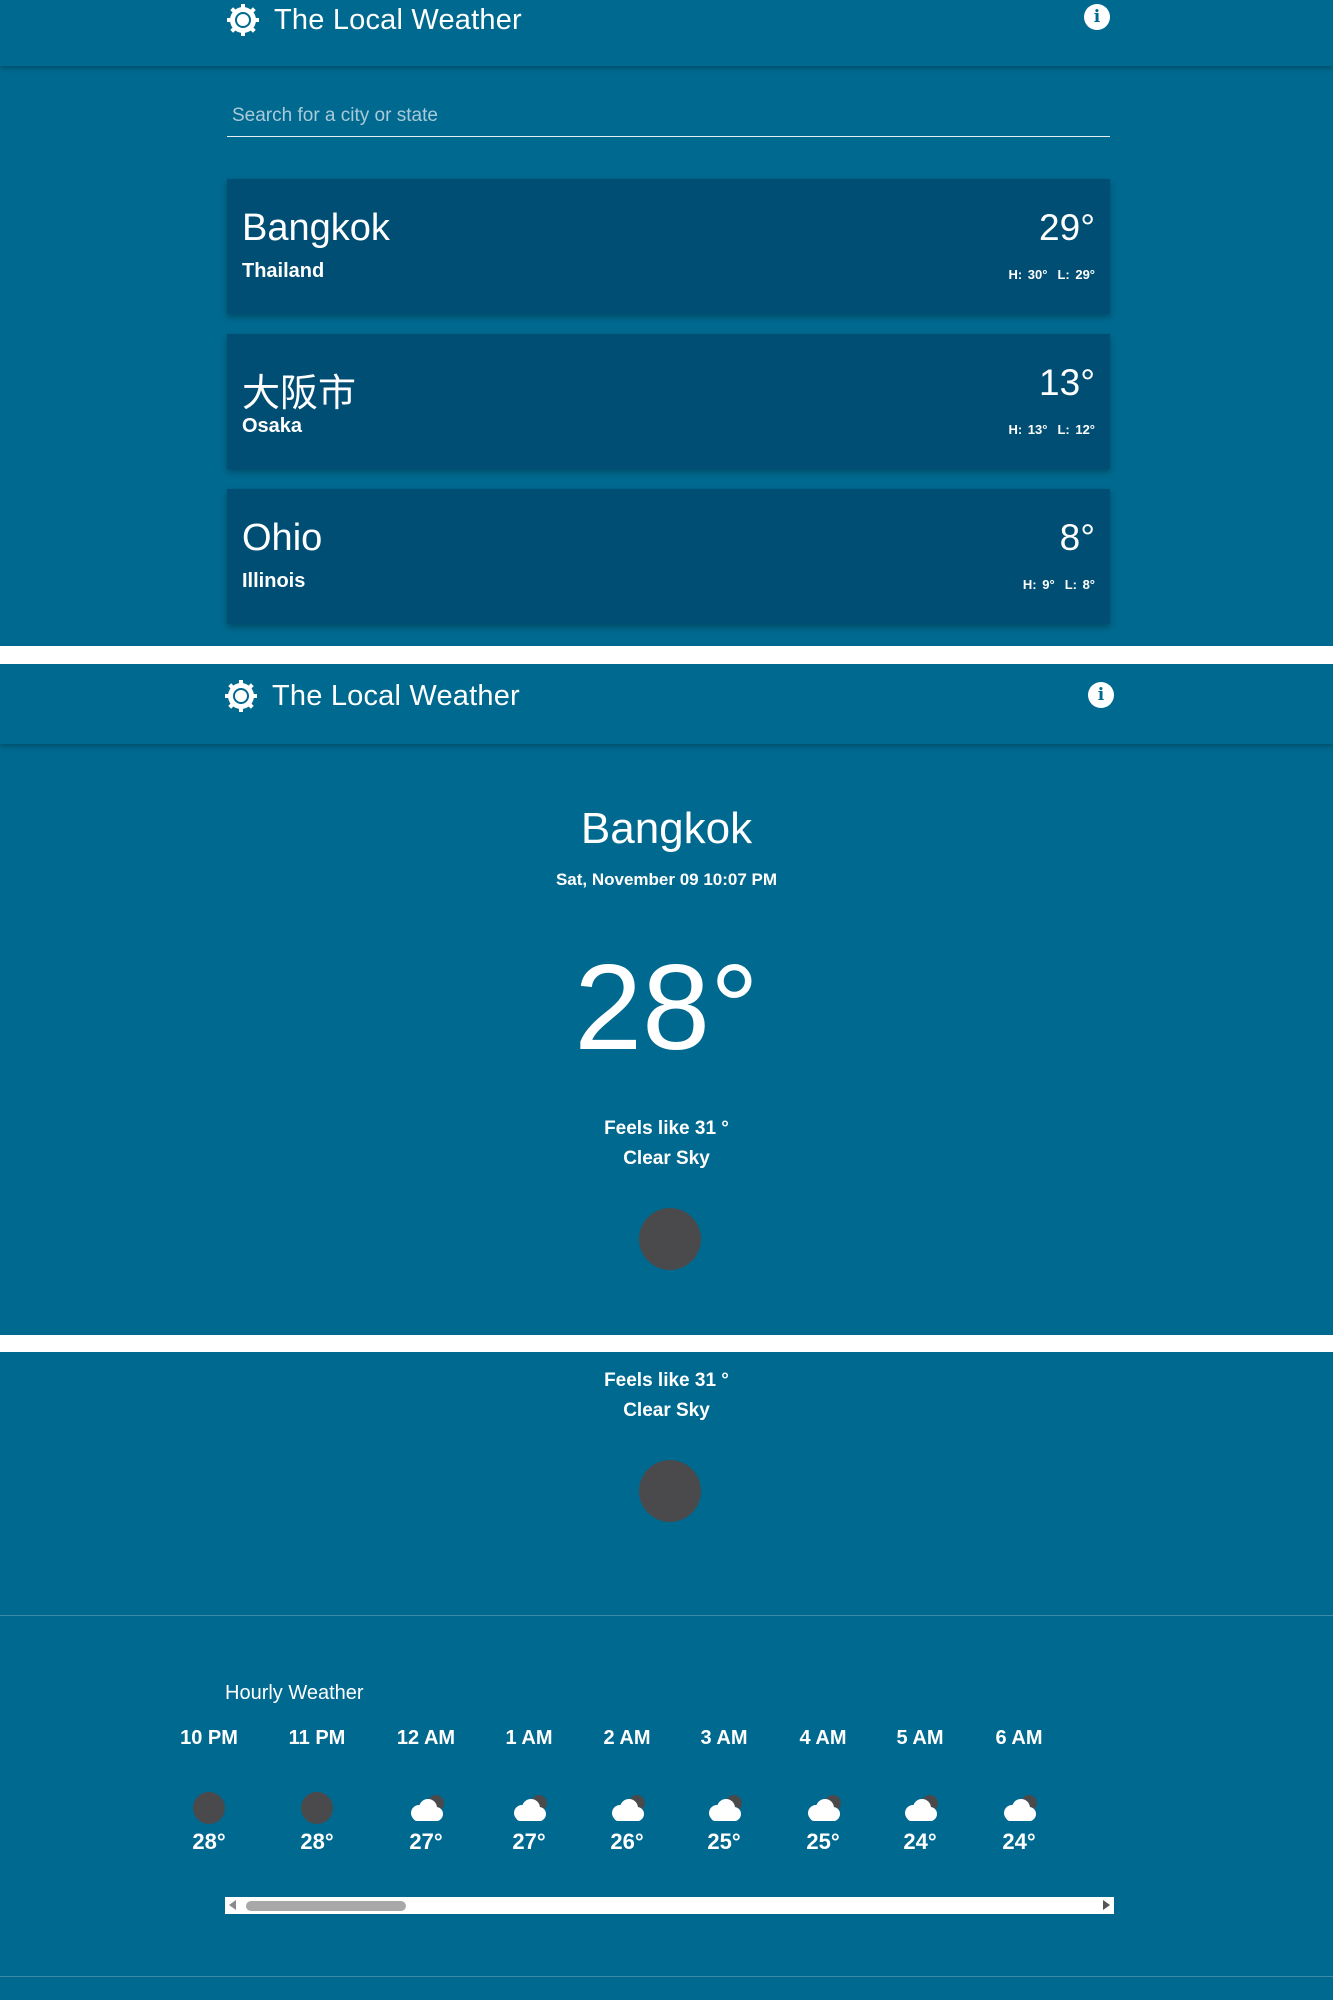  Describe the element at coordinates (627, 1738) in the screenshot. I see `hourly-time: 2 AM` at that location.